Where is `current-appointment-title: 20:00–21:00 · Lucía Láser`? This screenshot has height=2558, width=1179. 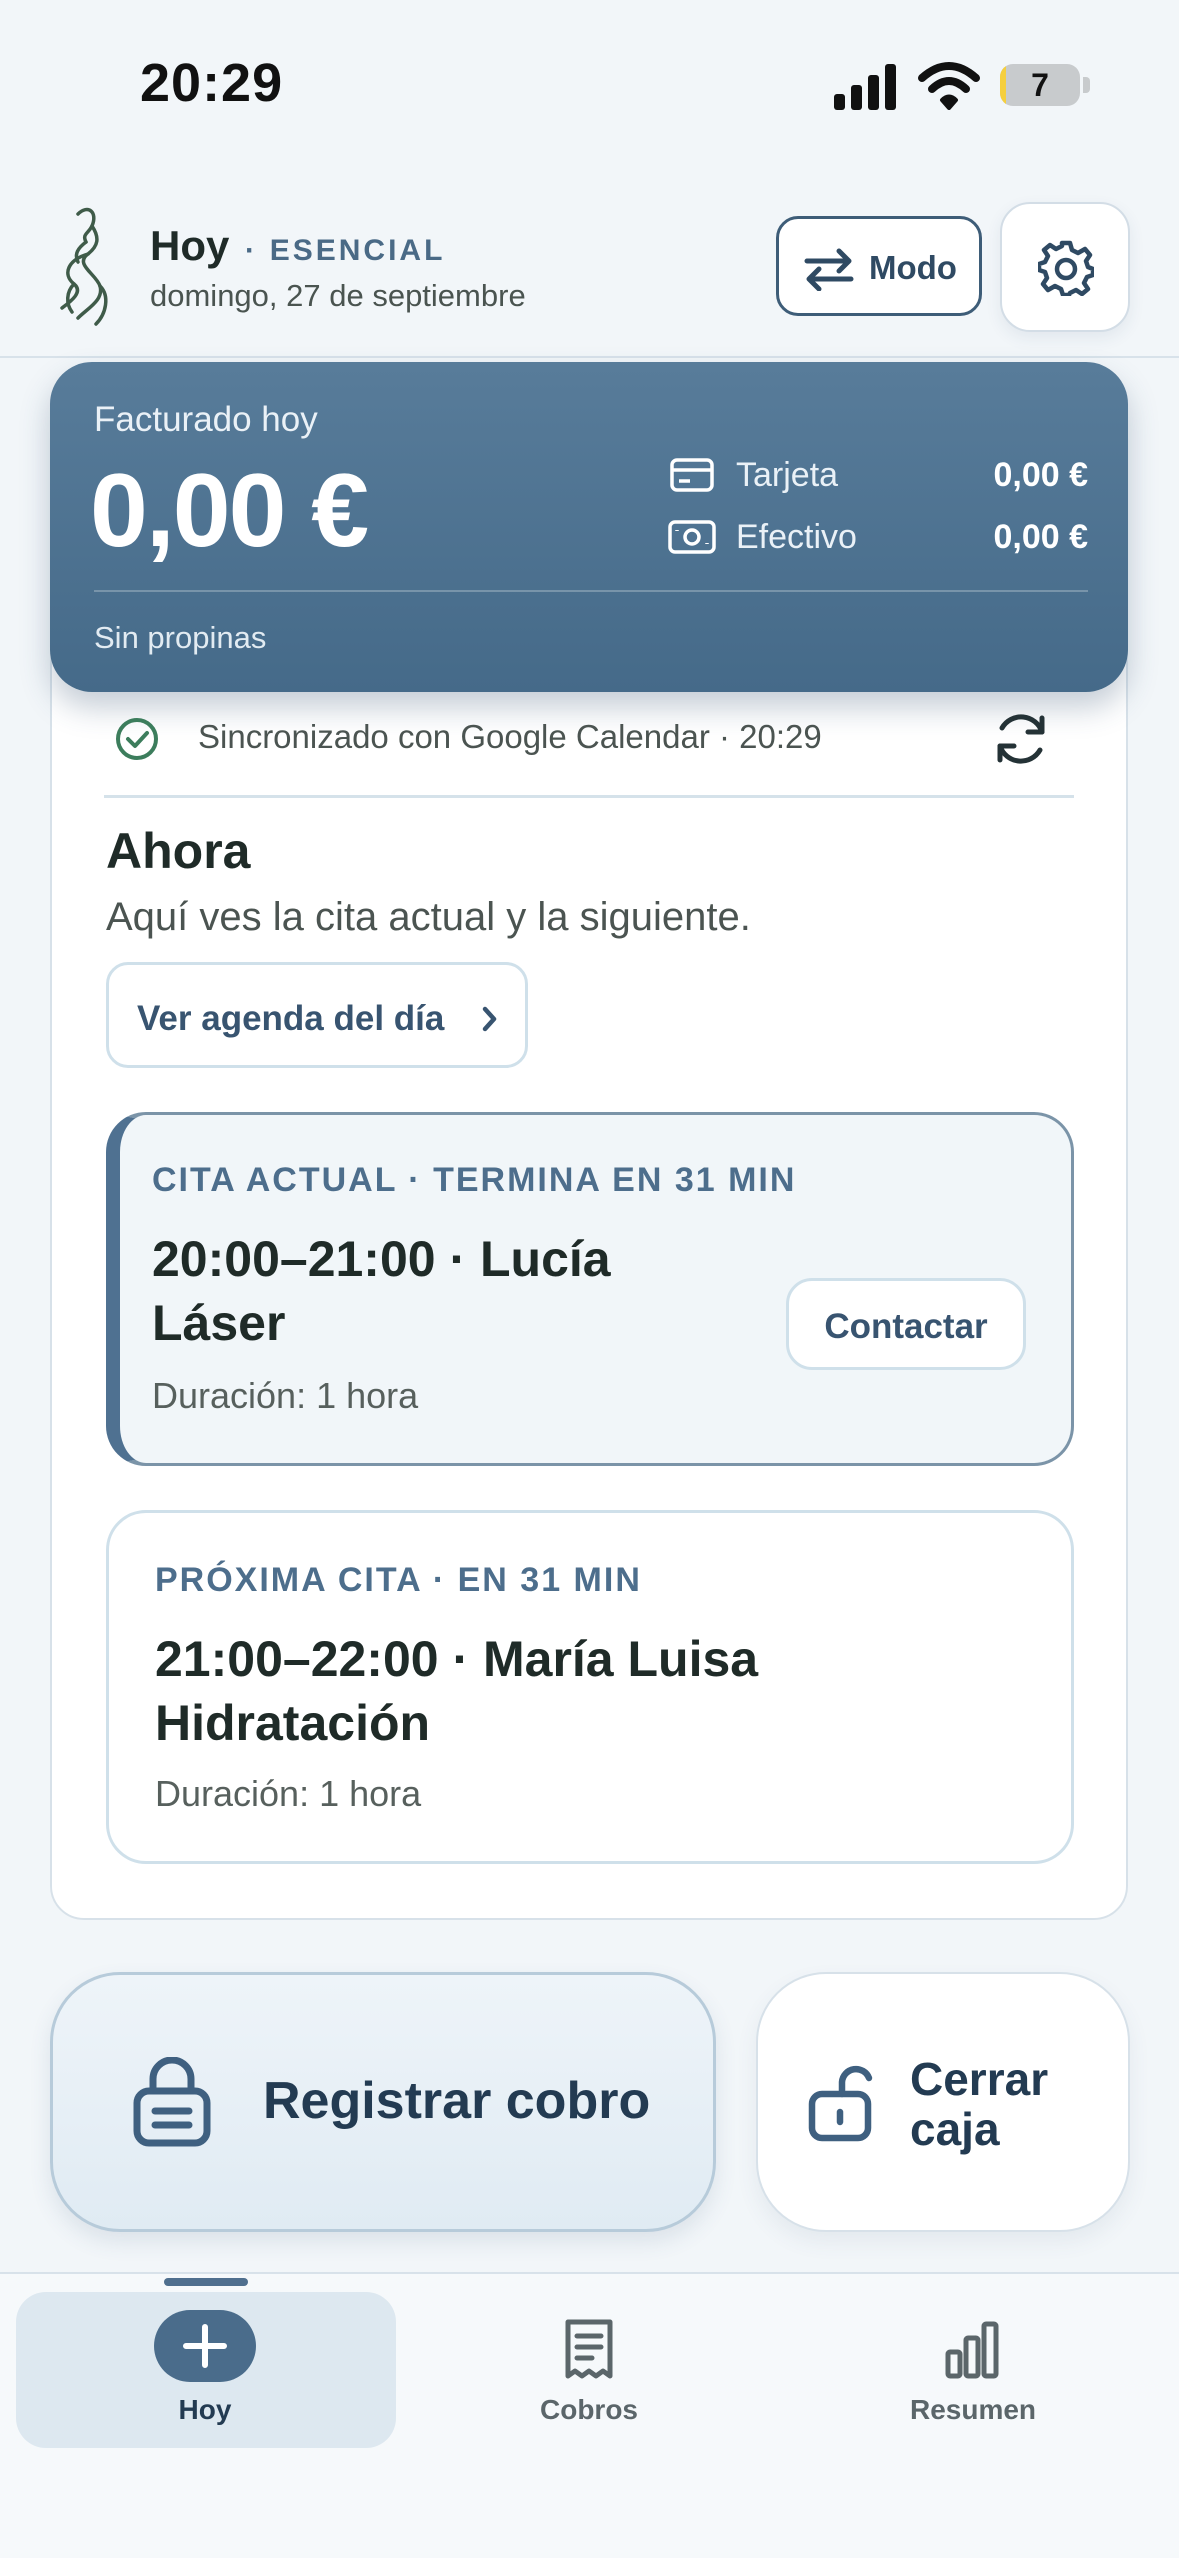 current-appointment-title: 20:00–21:00 · Lucía Láser is located at coordinates (381, 1291).